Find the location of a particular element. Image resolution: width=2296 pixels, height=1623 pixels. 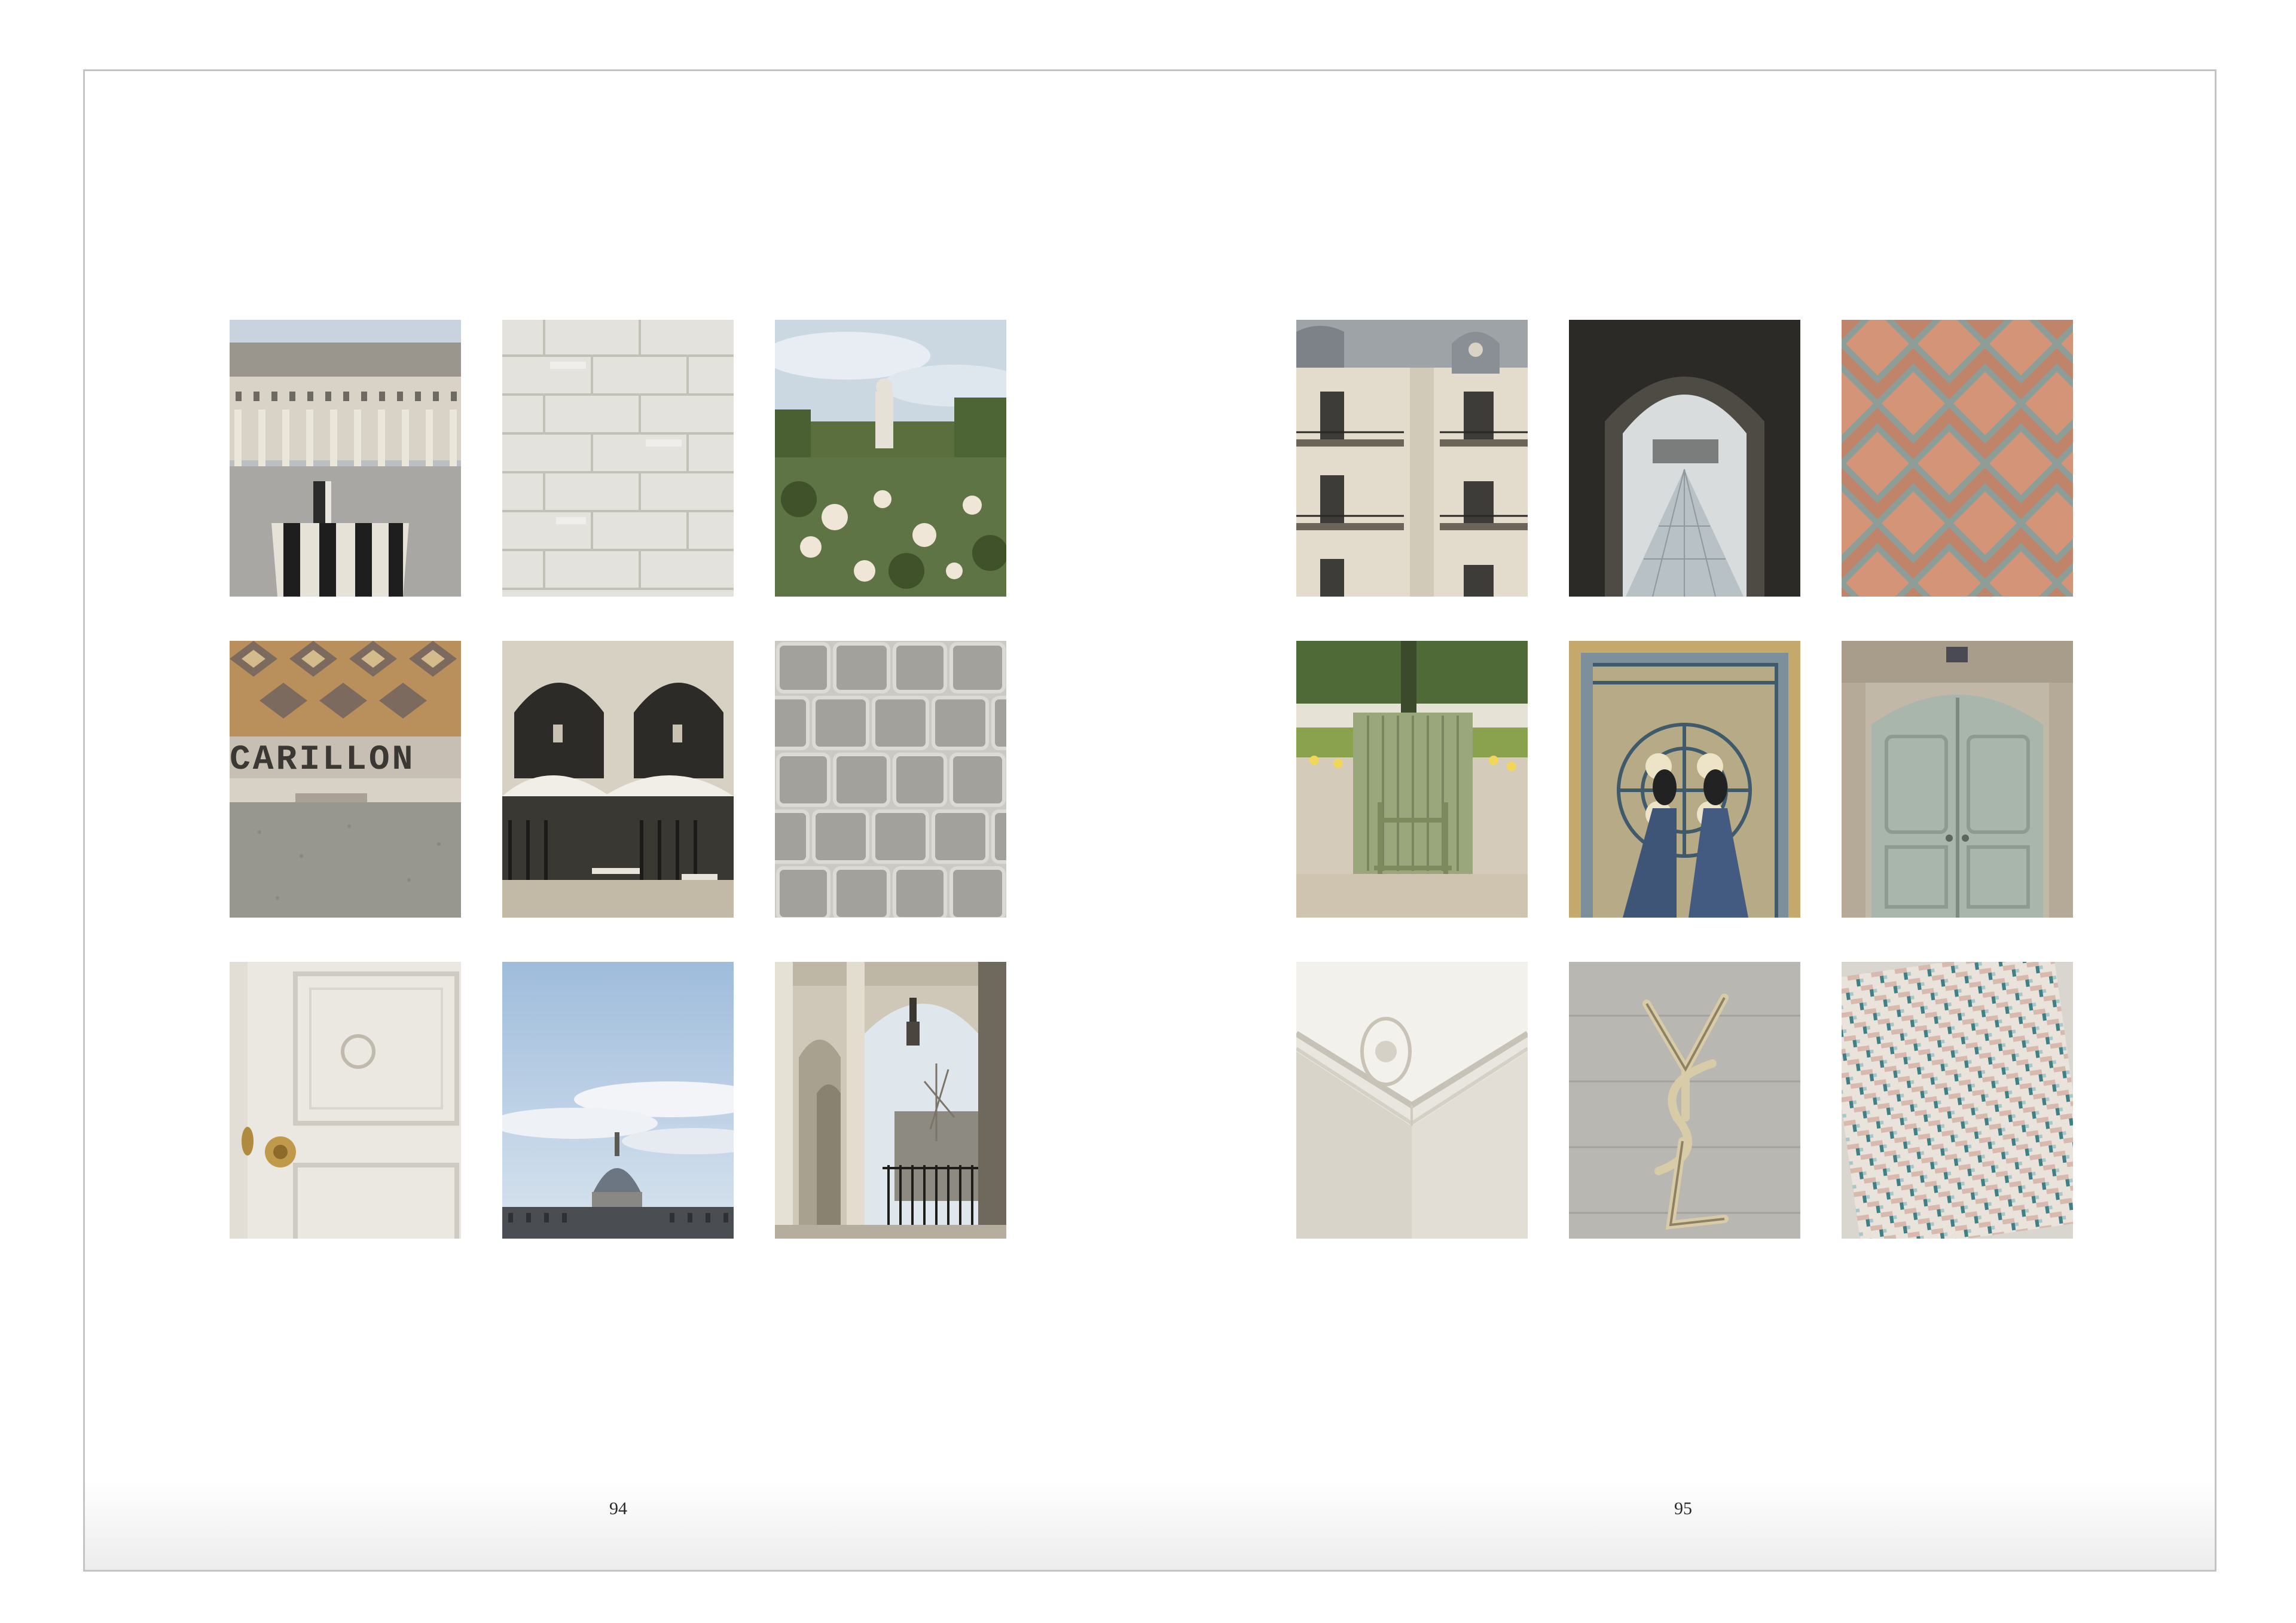

photo-arcade-cafe-umbrellas is located at coordinates (618, 780).